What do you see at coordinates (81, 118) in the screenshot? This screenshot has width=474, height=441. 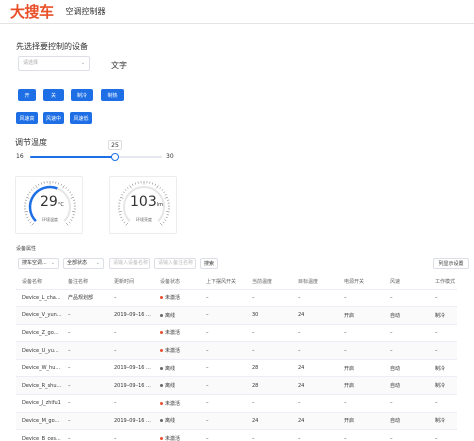 I see `wind-low-button: 风速低` at bounding box center [81, 118].